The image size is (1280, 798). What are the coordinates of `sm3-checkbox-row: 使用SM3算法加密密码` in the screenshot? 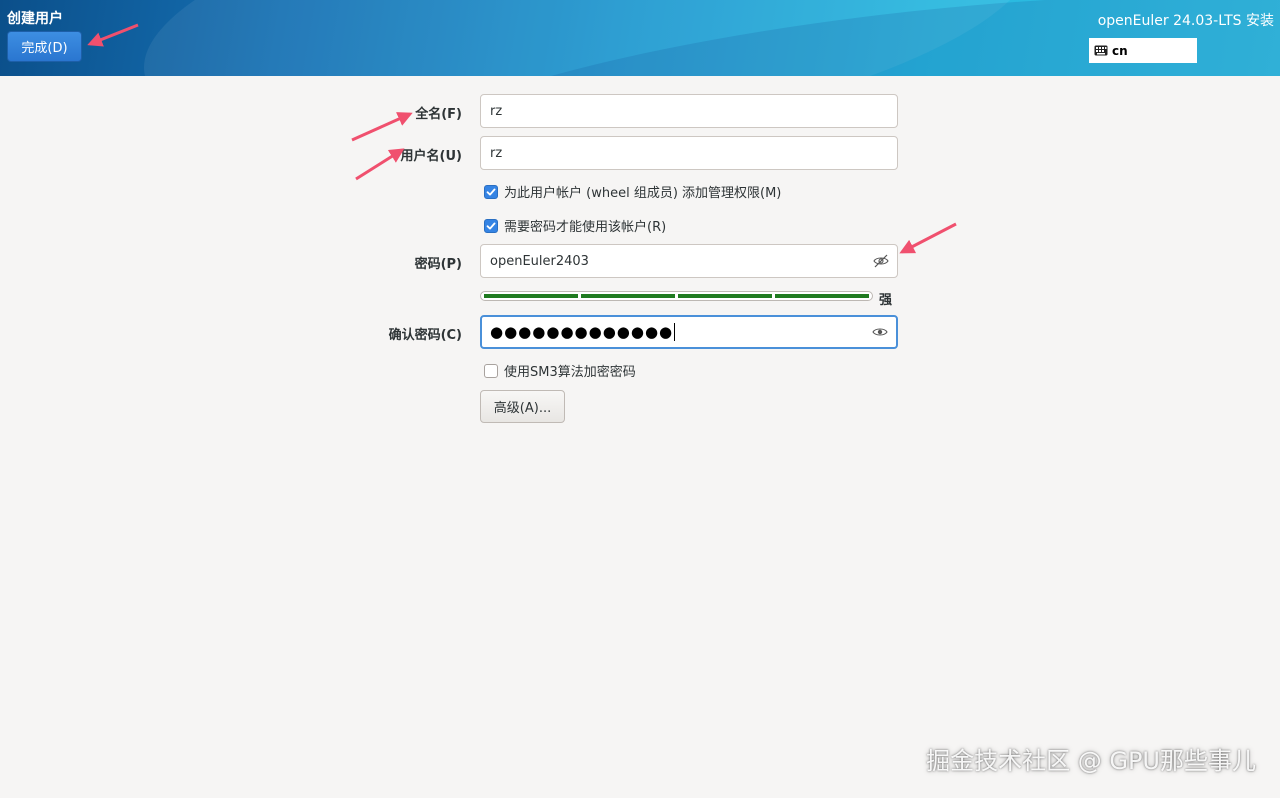 It's located at (560, 370).